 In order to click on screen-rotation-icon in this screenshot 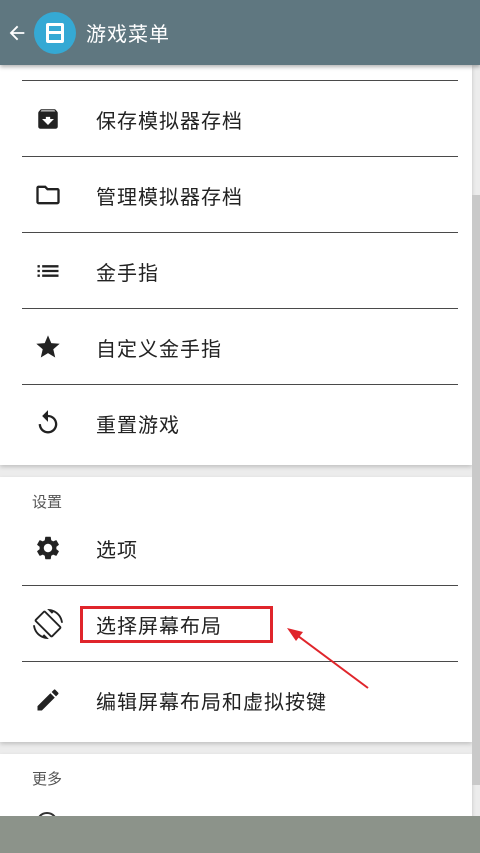, I will do `click(48, 624)`.